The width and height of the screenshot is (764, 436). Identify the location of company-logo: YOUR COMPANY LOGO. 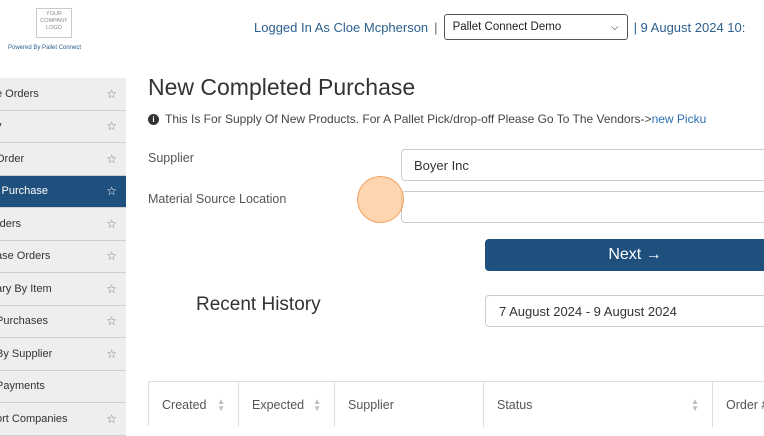
(54, 23).